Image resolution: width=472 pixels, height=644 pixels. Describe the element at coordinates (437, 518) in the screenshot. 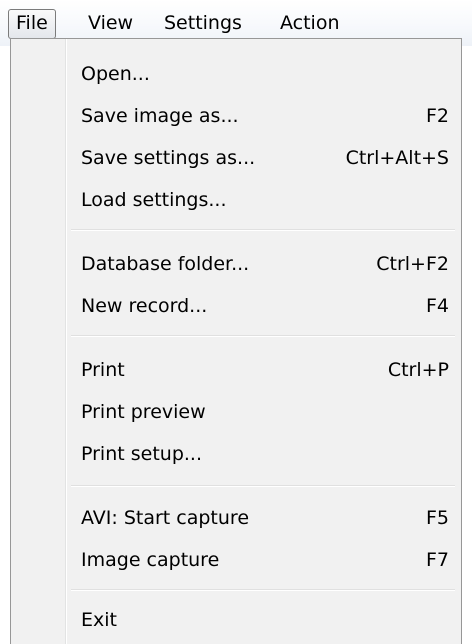

I see `menu-item-shortcut: F5` at that location.